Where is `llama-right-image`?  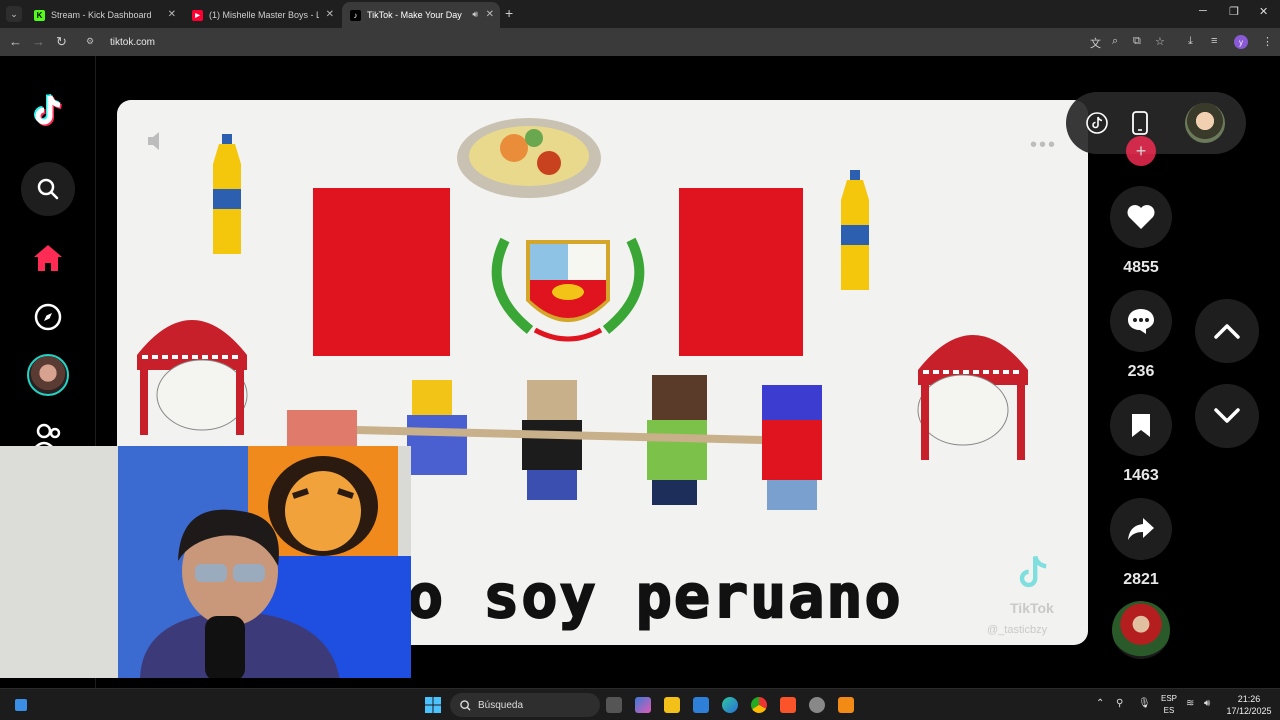
llama-right-image is located at coordinates (972, 397).